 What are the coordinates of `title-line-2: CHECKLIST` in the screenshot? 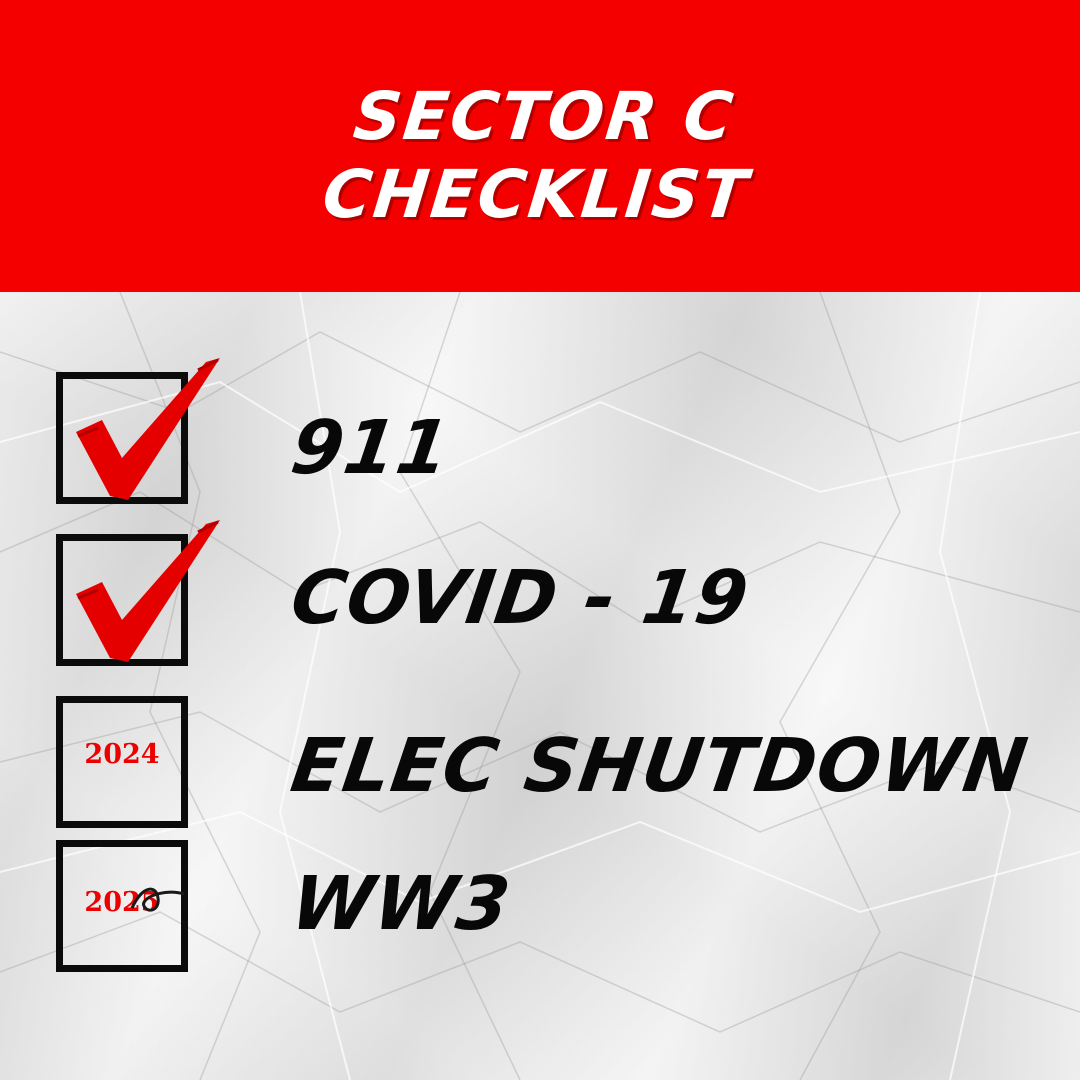 It's located at (536, 194).